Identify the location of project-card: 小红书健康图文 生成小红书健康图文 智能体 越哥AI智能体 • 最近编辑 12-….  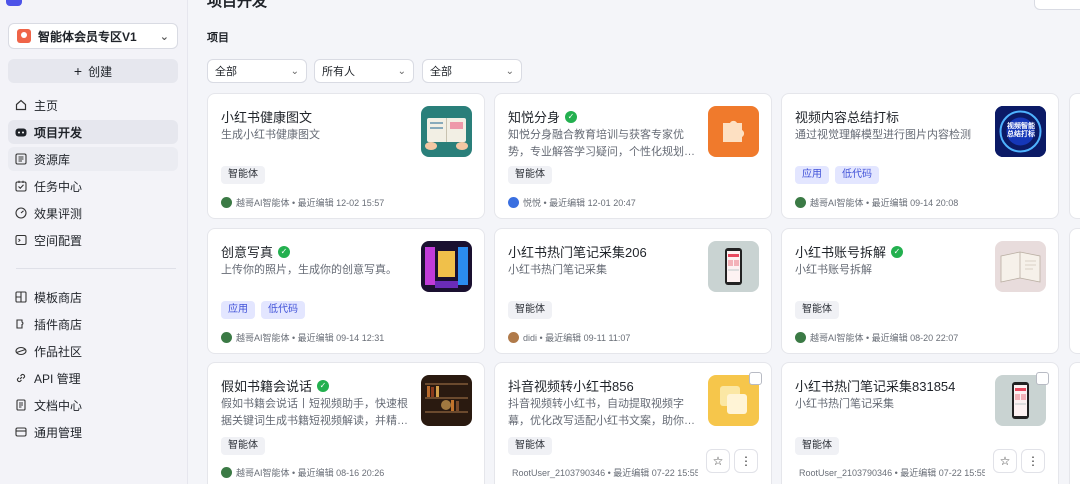
(346, 156).